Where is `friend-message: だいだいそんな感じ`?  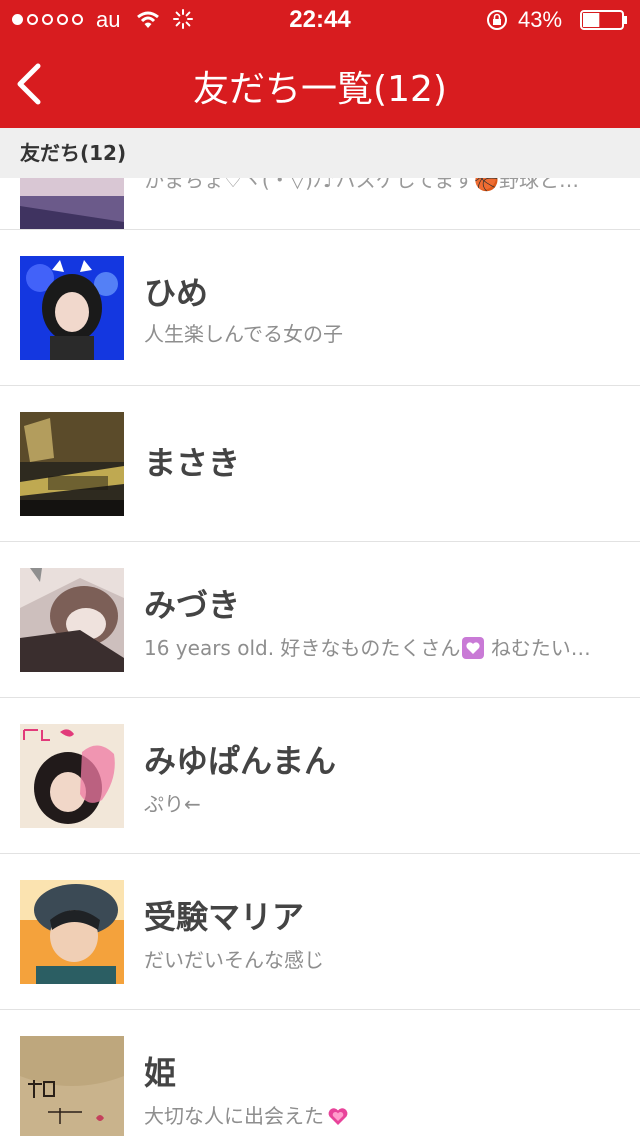 friend-message: だいだいそんな感じ is located at coordinates (234, 960).